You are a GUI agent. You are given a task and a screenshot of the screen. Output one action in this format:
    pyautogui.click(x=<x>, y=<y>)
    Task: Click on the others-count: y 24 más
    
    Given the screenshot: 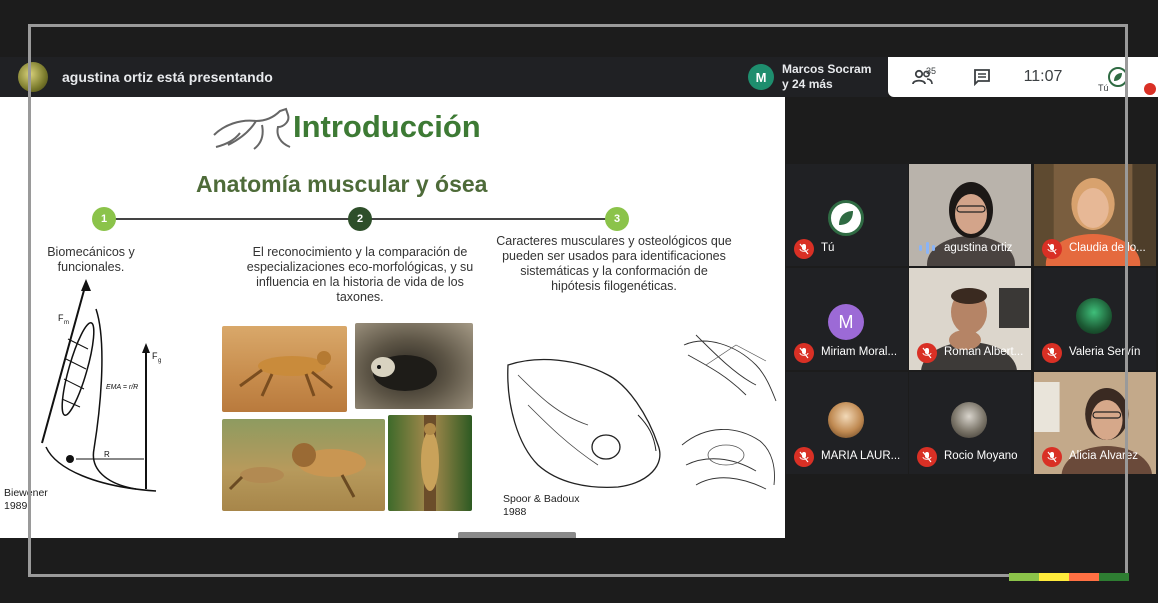 What is the action you would take?
    pyautogui.click(x=807, y=84)
    